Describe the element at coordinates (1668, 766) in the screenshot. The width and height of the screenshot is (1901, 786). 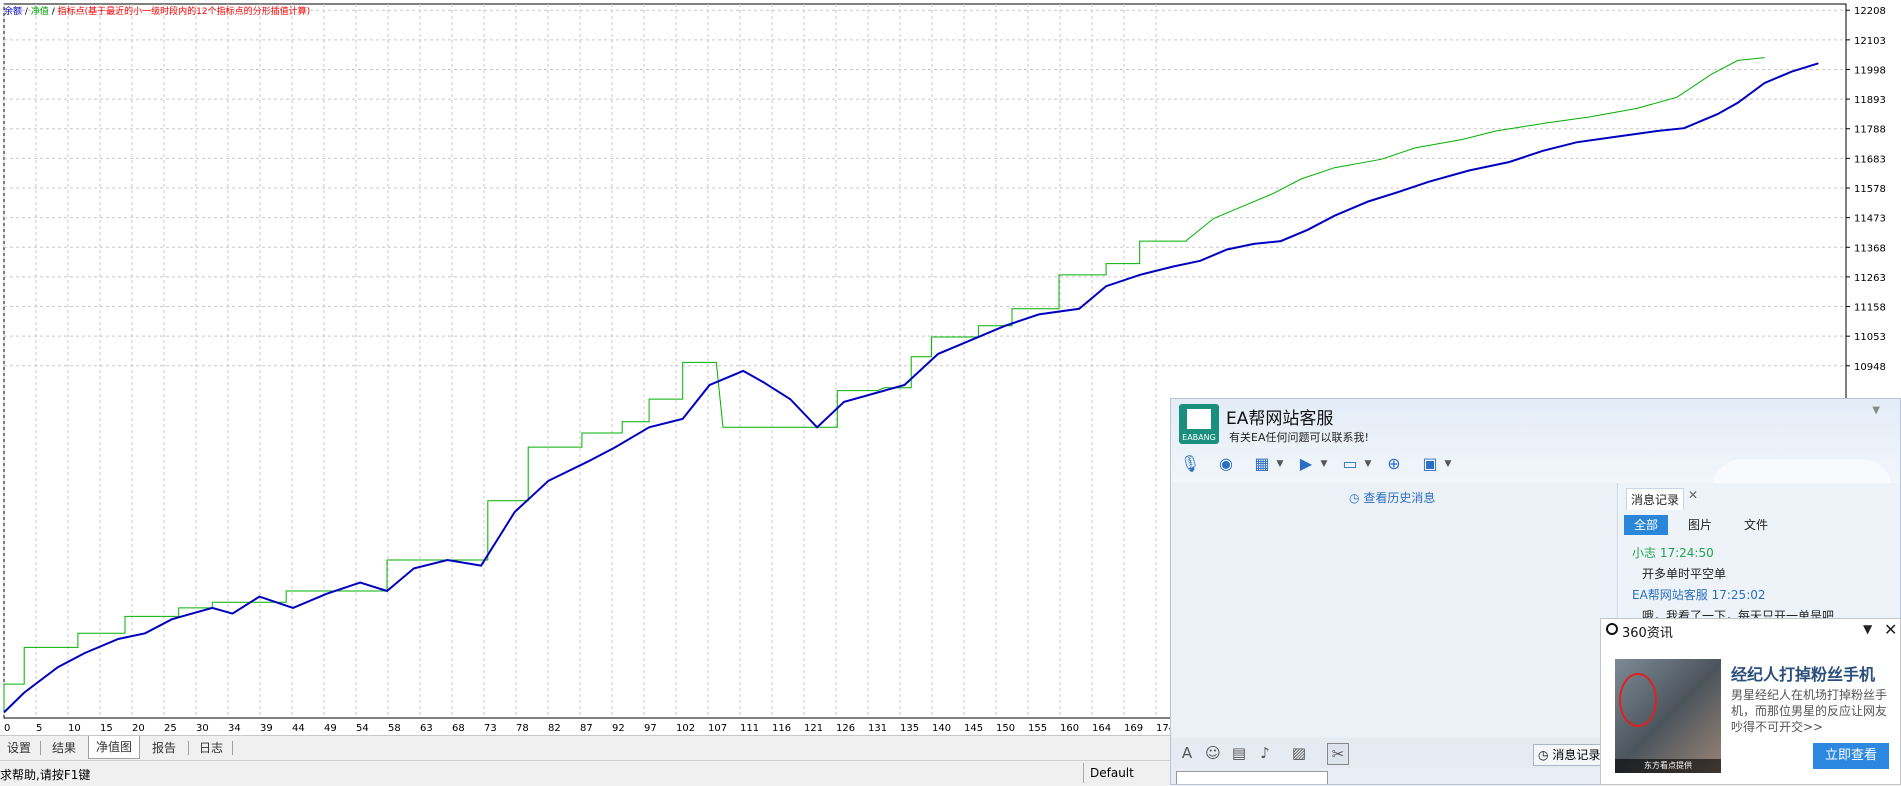
I see `image-caption: 东方看点提供` at that location.